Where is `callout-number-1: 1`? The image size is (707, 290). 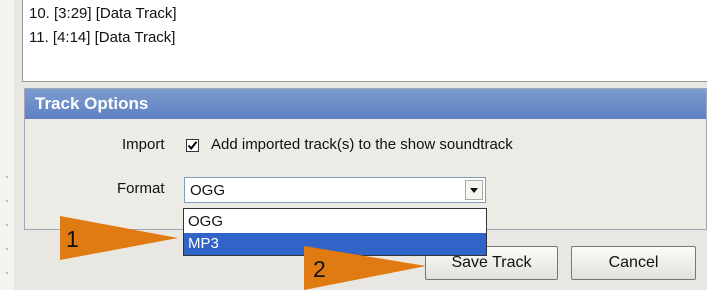 callout-number-1: 1 is located at coordinates (72, 239).